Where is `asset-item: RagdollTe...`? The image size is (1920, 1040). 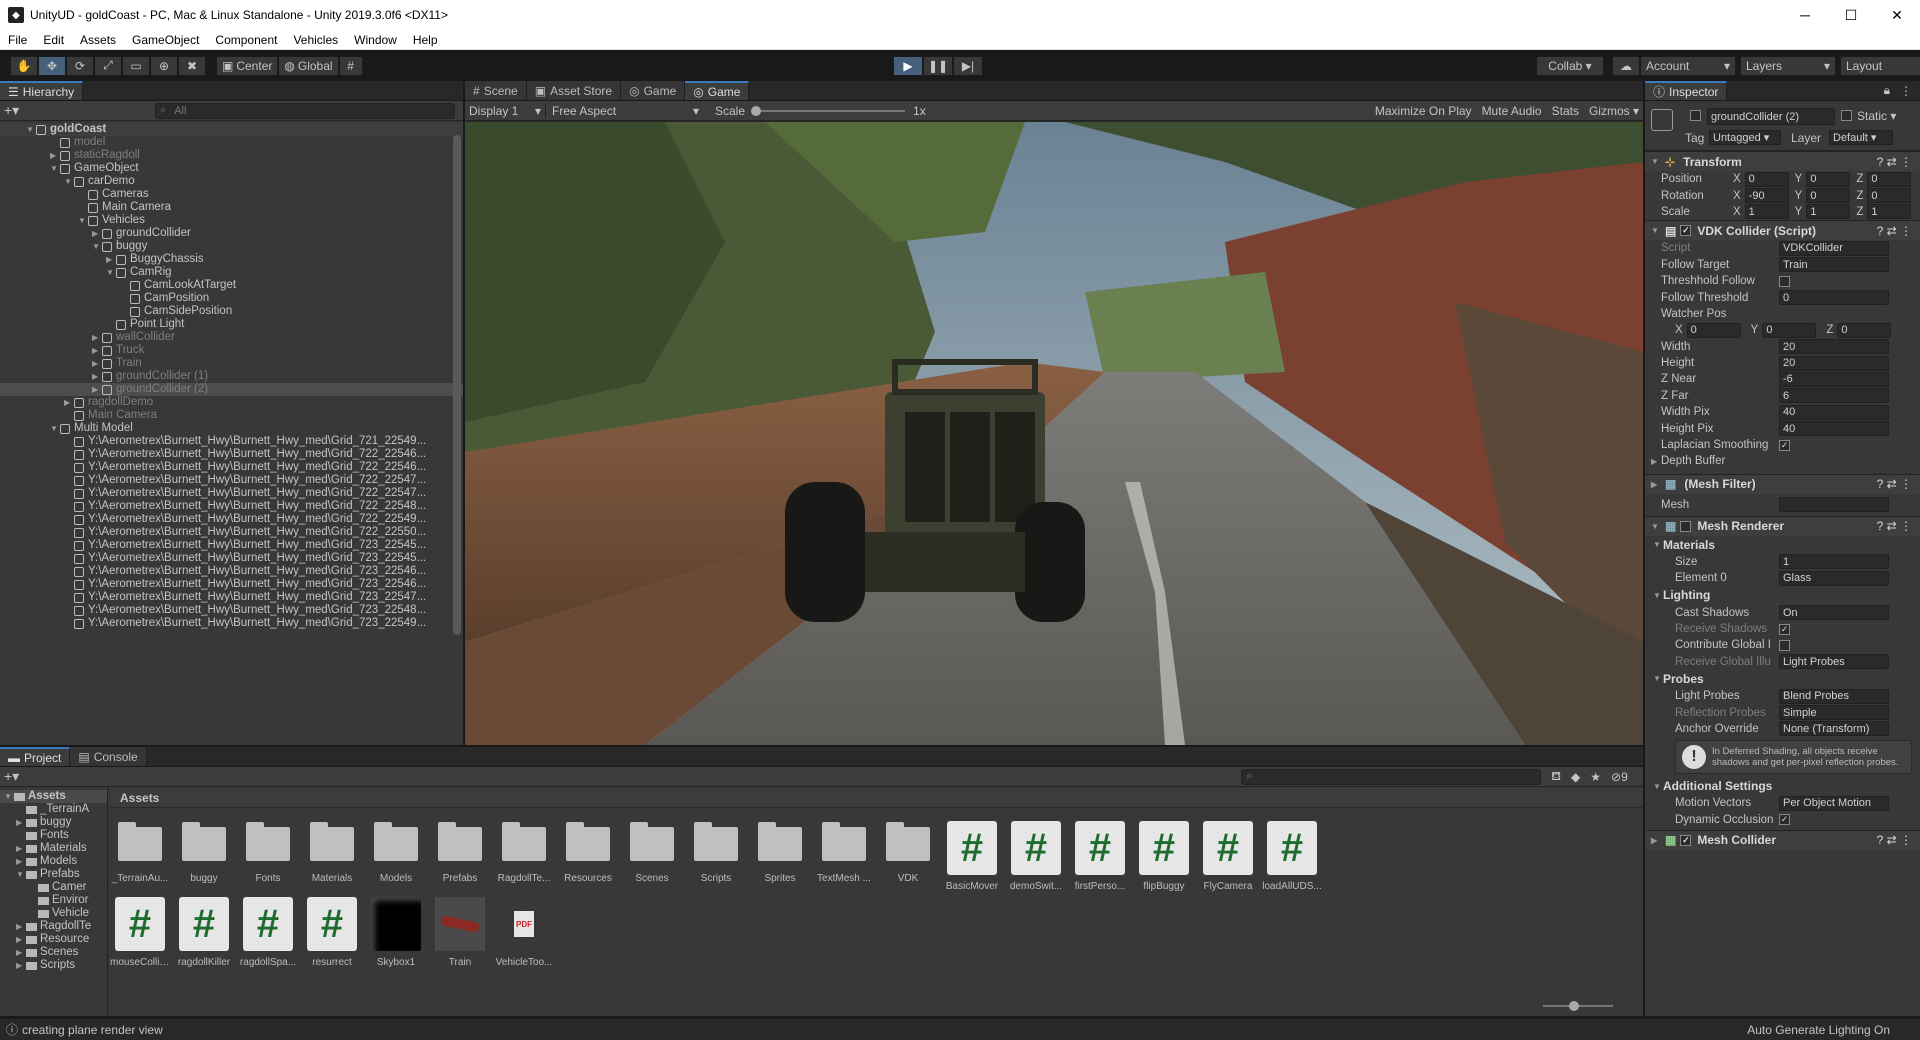 asset-item: RagdollTe... is located at coordinates (524, 852).